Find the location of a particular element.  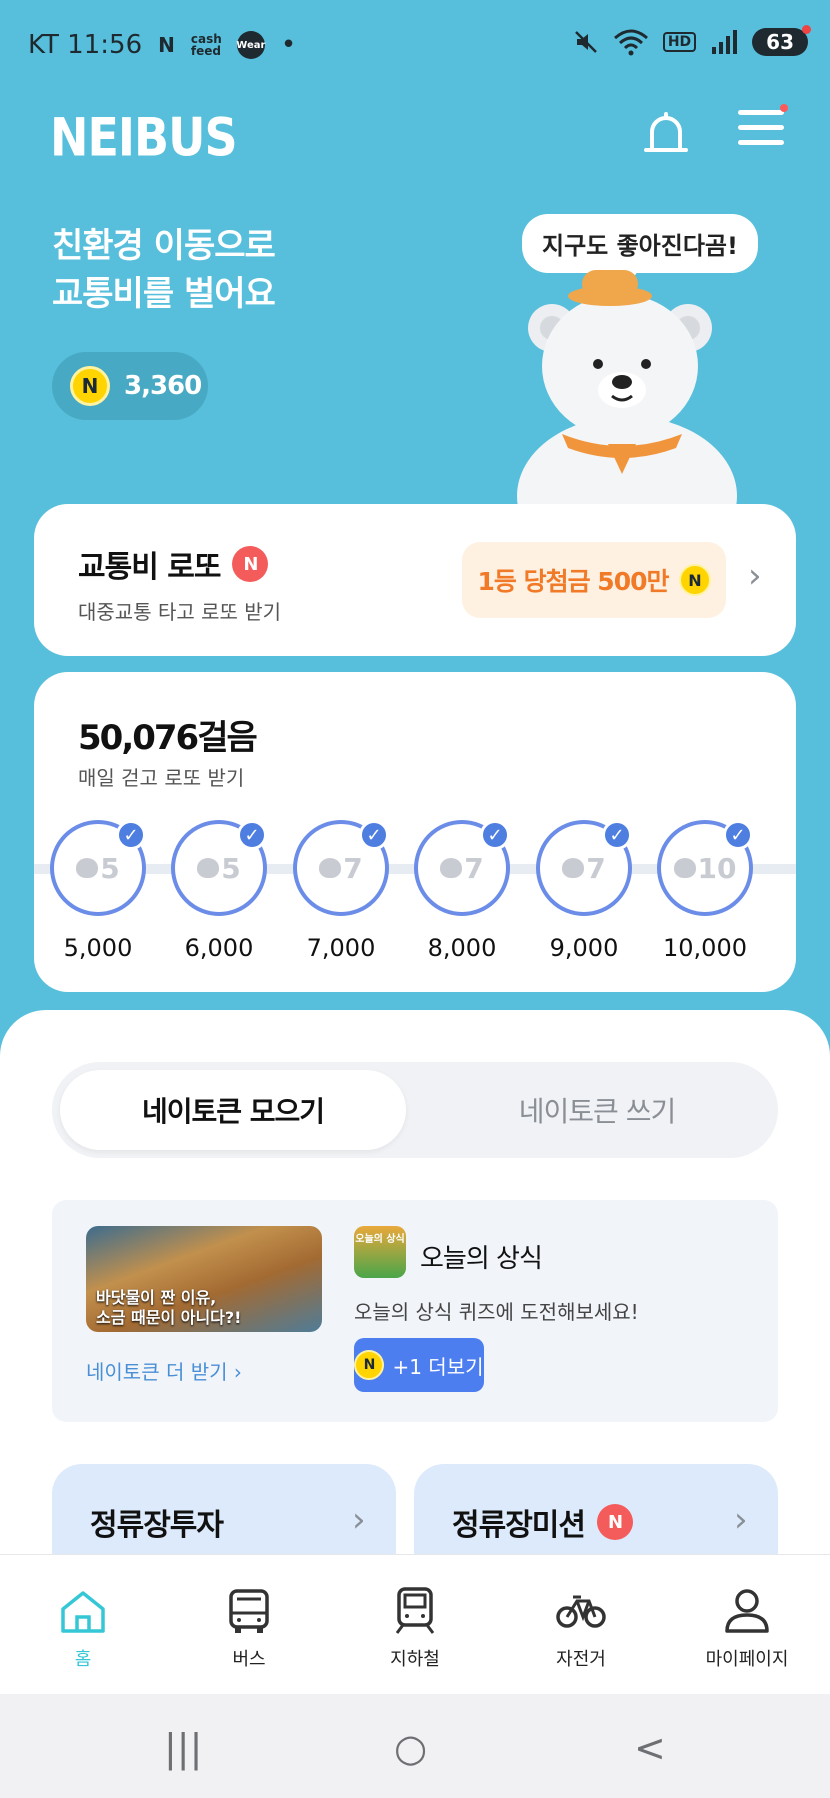

nav-mypage: 마이페이지 is located at coordinates (747, 1624).